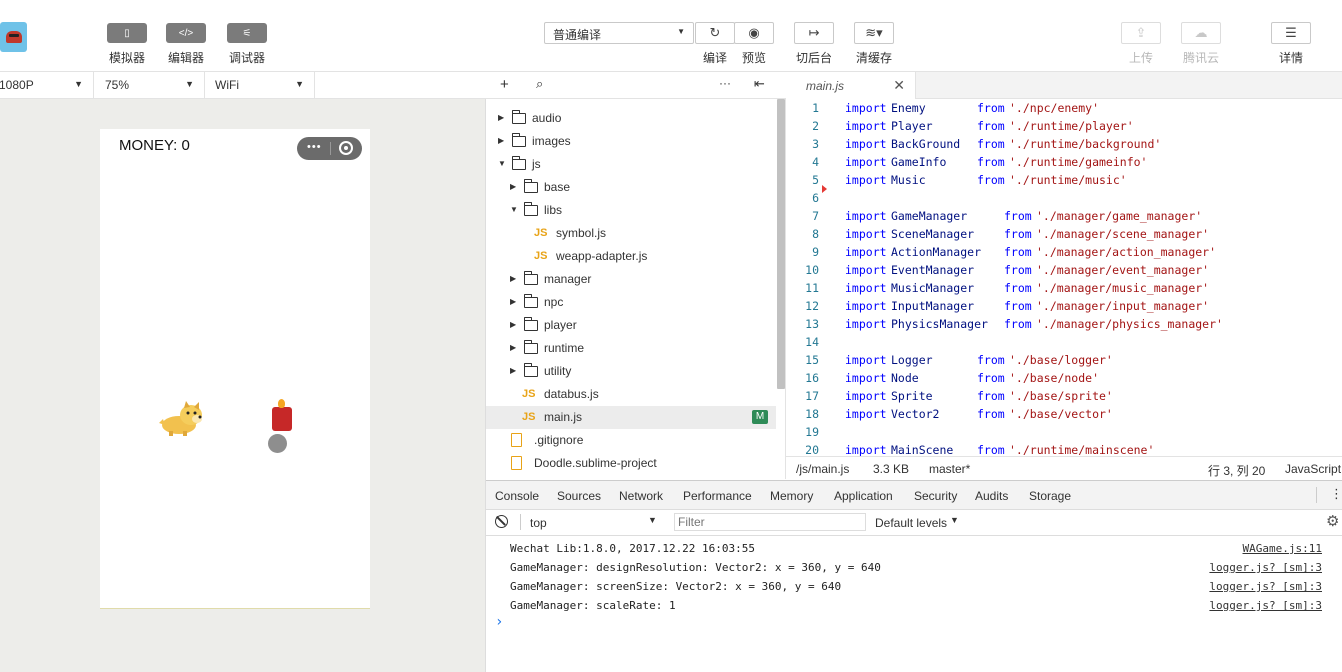 This screenshot has width=1342, height=672. What do you see at coordinates (1336, 494) in the screenshot?
I see `kebab-menu-icon: ⋮` at bounding box center [1336, 494].